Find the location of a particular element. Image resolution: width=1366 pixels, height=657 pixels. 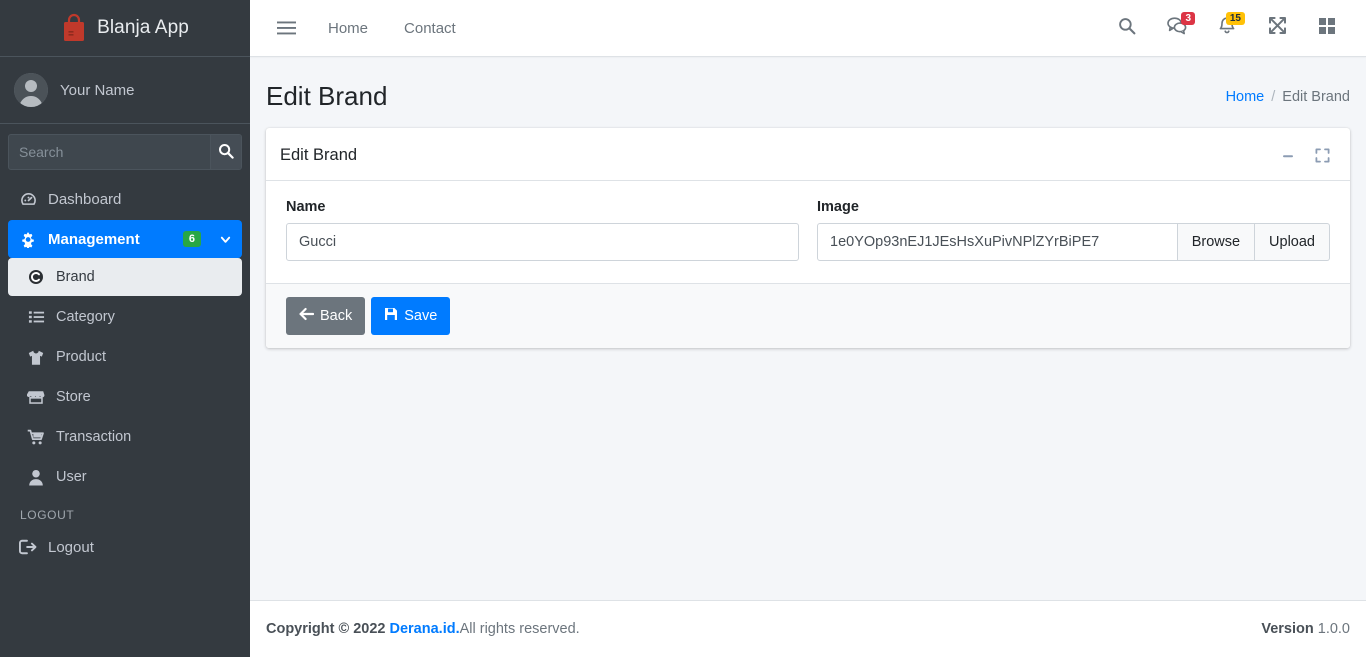

sidebar-item-product: Product is located at coordinates (125, 357).